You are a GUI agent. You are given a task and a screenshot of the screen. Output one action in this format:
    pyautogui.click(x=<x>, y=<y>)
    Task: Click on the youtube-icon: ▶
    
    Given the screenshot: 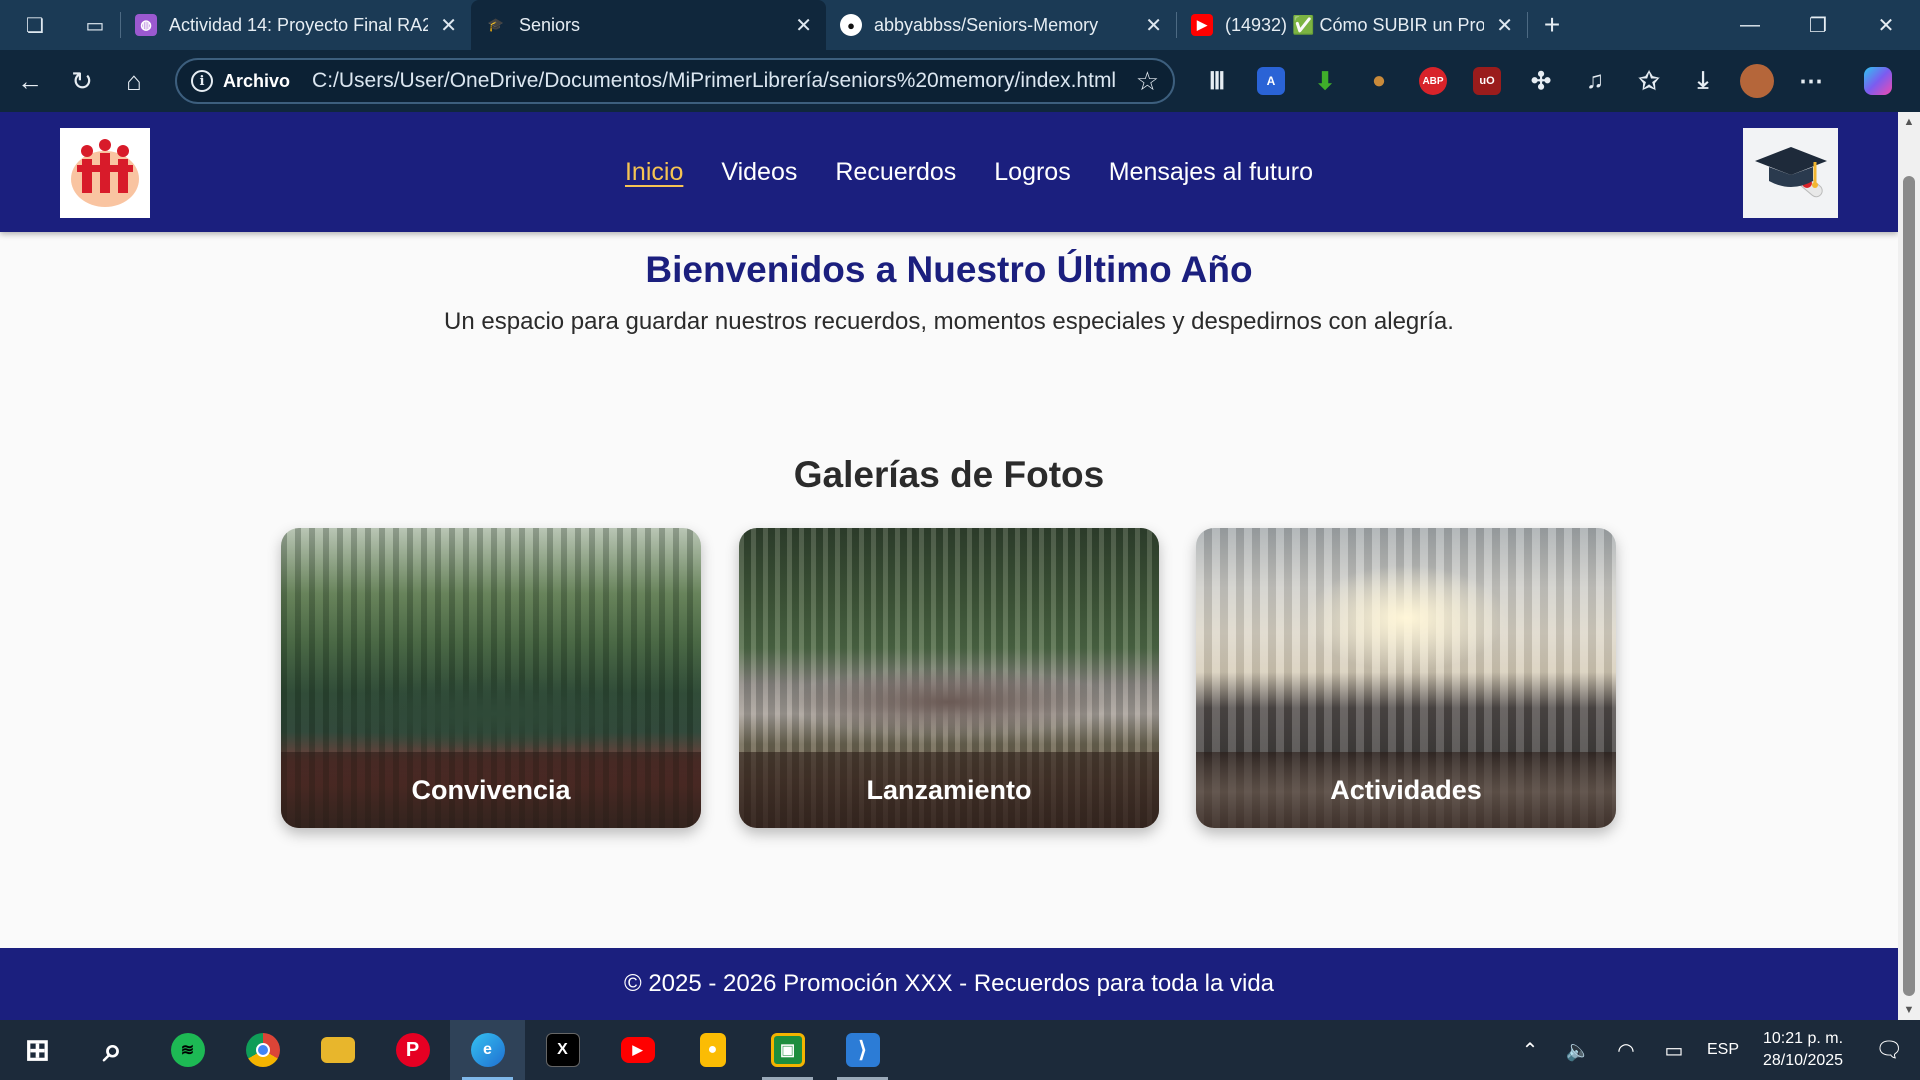 What is the action you would take?
    pyautogui.click(x=637, y=1050)
    